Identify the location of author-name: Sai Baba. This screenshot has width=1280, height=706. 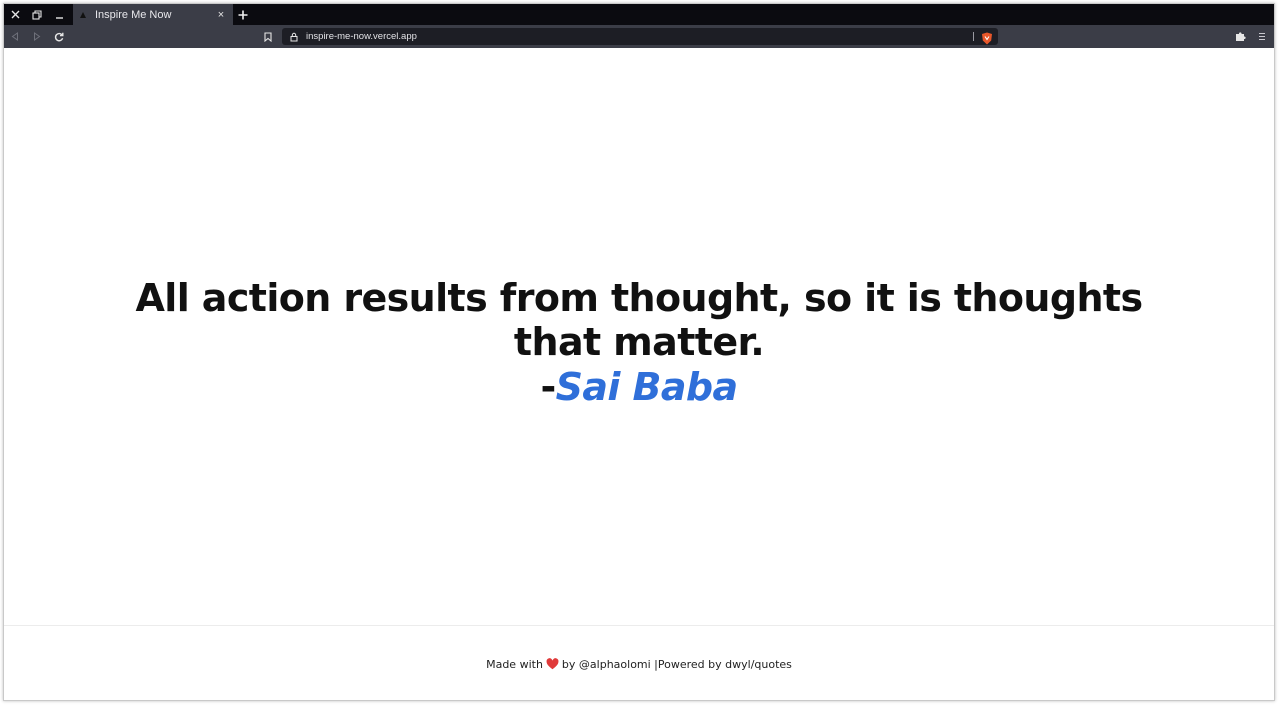
(647, 387).